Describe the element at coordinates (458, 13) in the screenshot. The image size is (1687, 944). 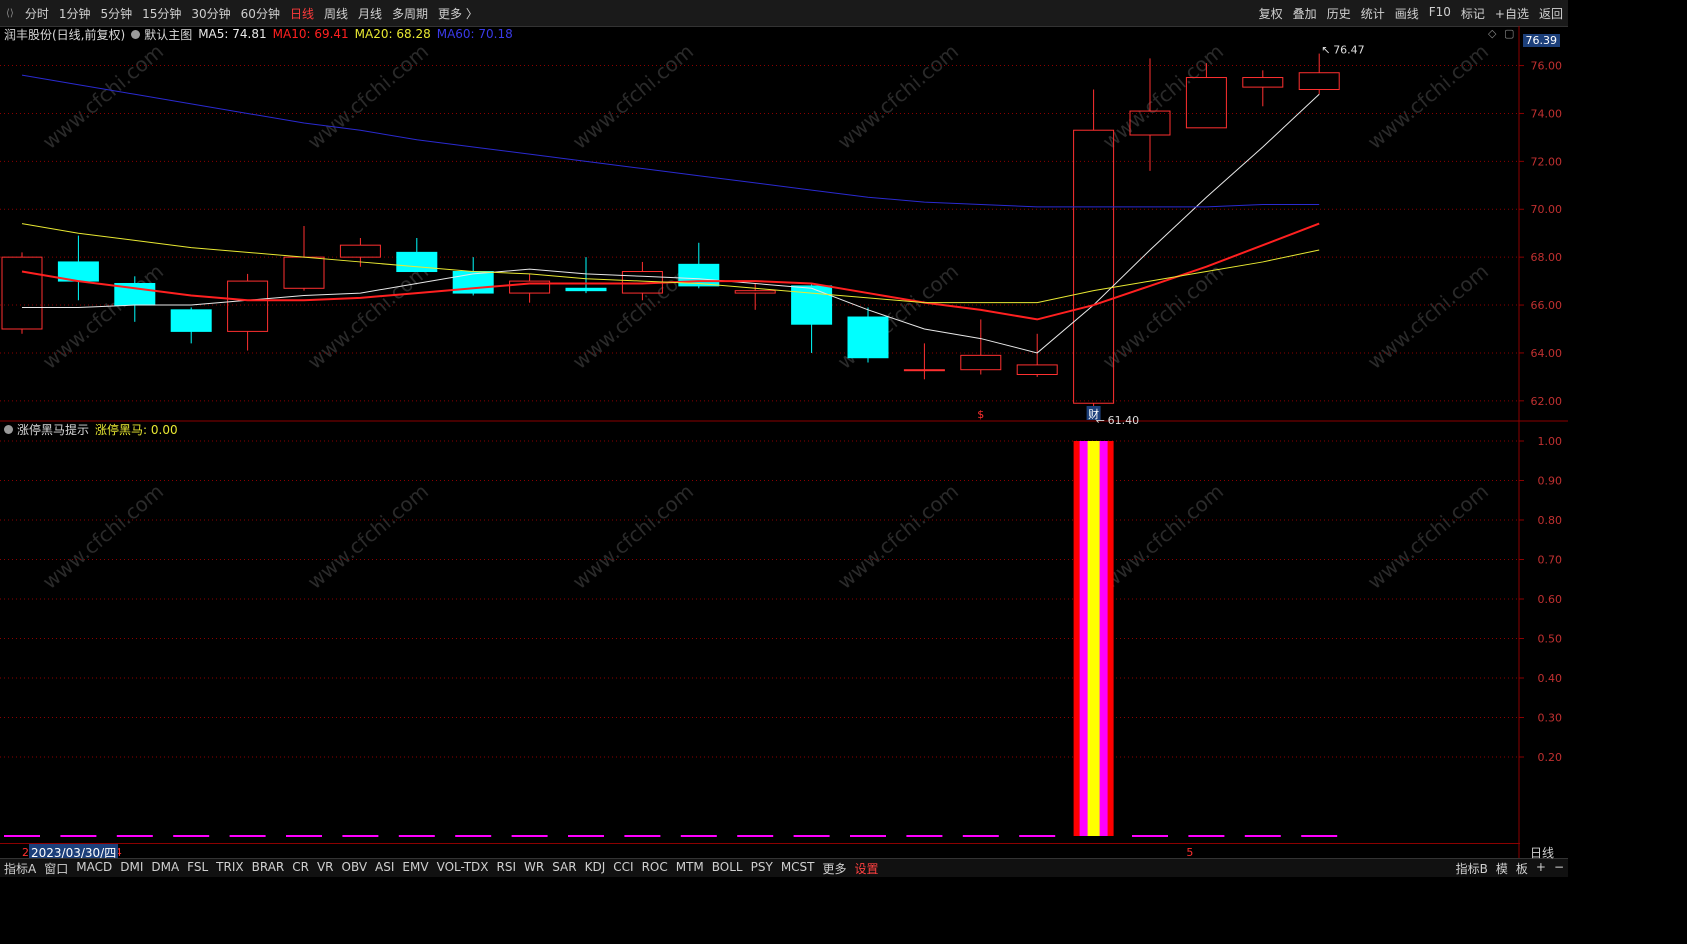
I see `period-tab-10: 更多 〉` at that location.